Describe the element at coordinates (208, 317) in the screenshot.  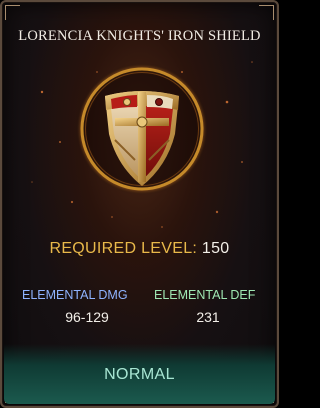
I see `elemental-def-value: 231` at that location.